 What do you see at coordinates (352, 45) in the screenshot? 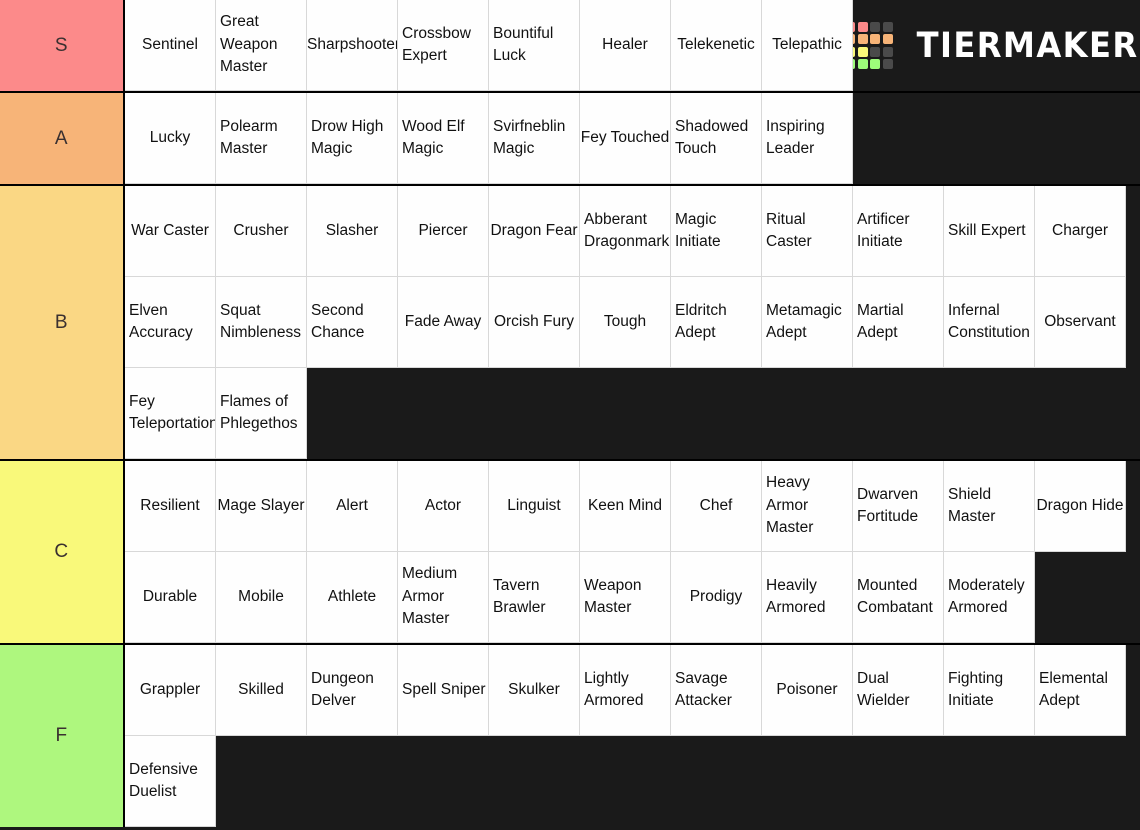
I see `tier-item: Sharpshooter` at bounding box center [352, 45].